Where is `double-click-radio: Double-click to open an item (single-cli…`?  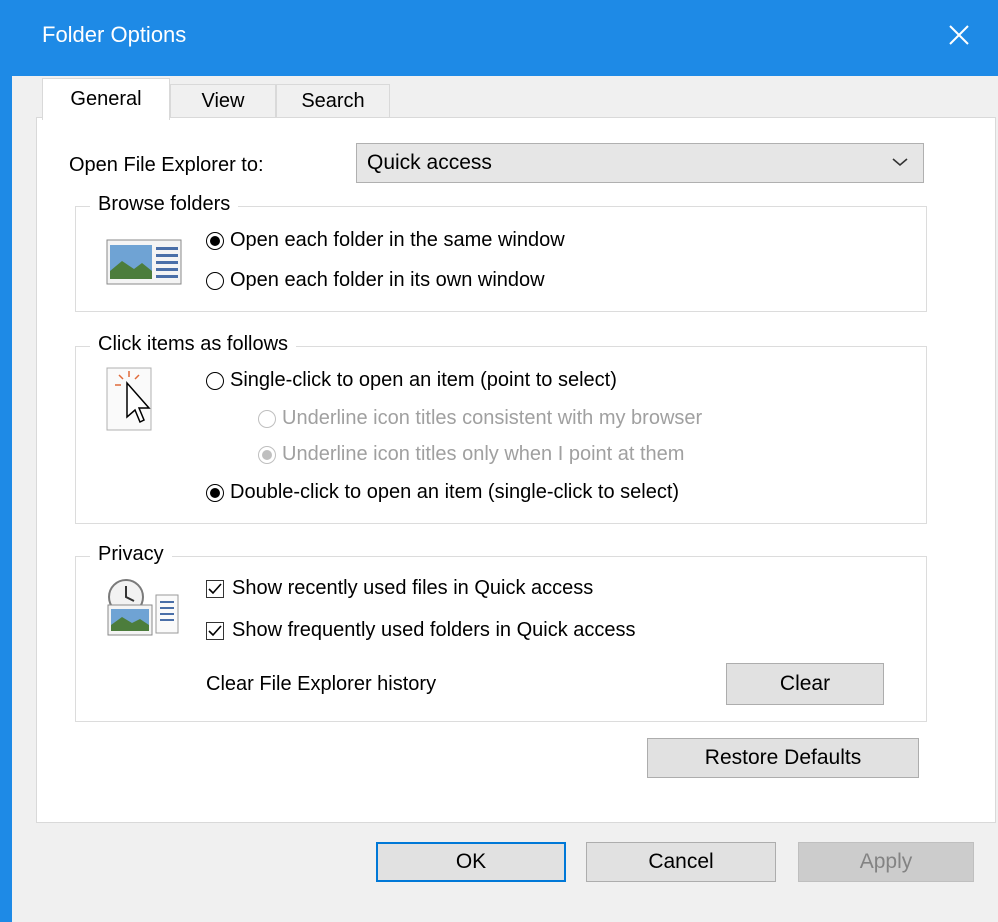
double-click-radio: Double-click to open an item (single-cli… is located at coordinates (442, 492).